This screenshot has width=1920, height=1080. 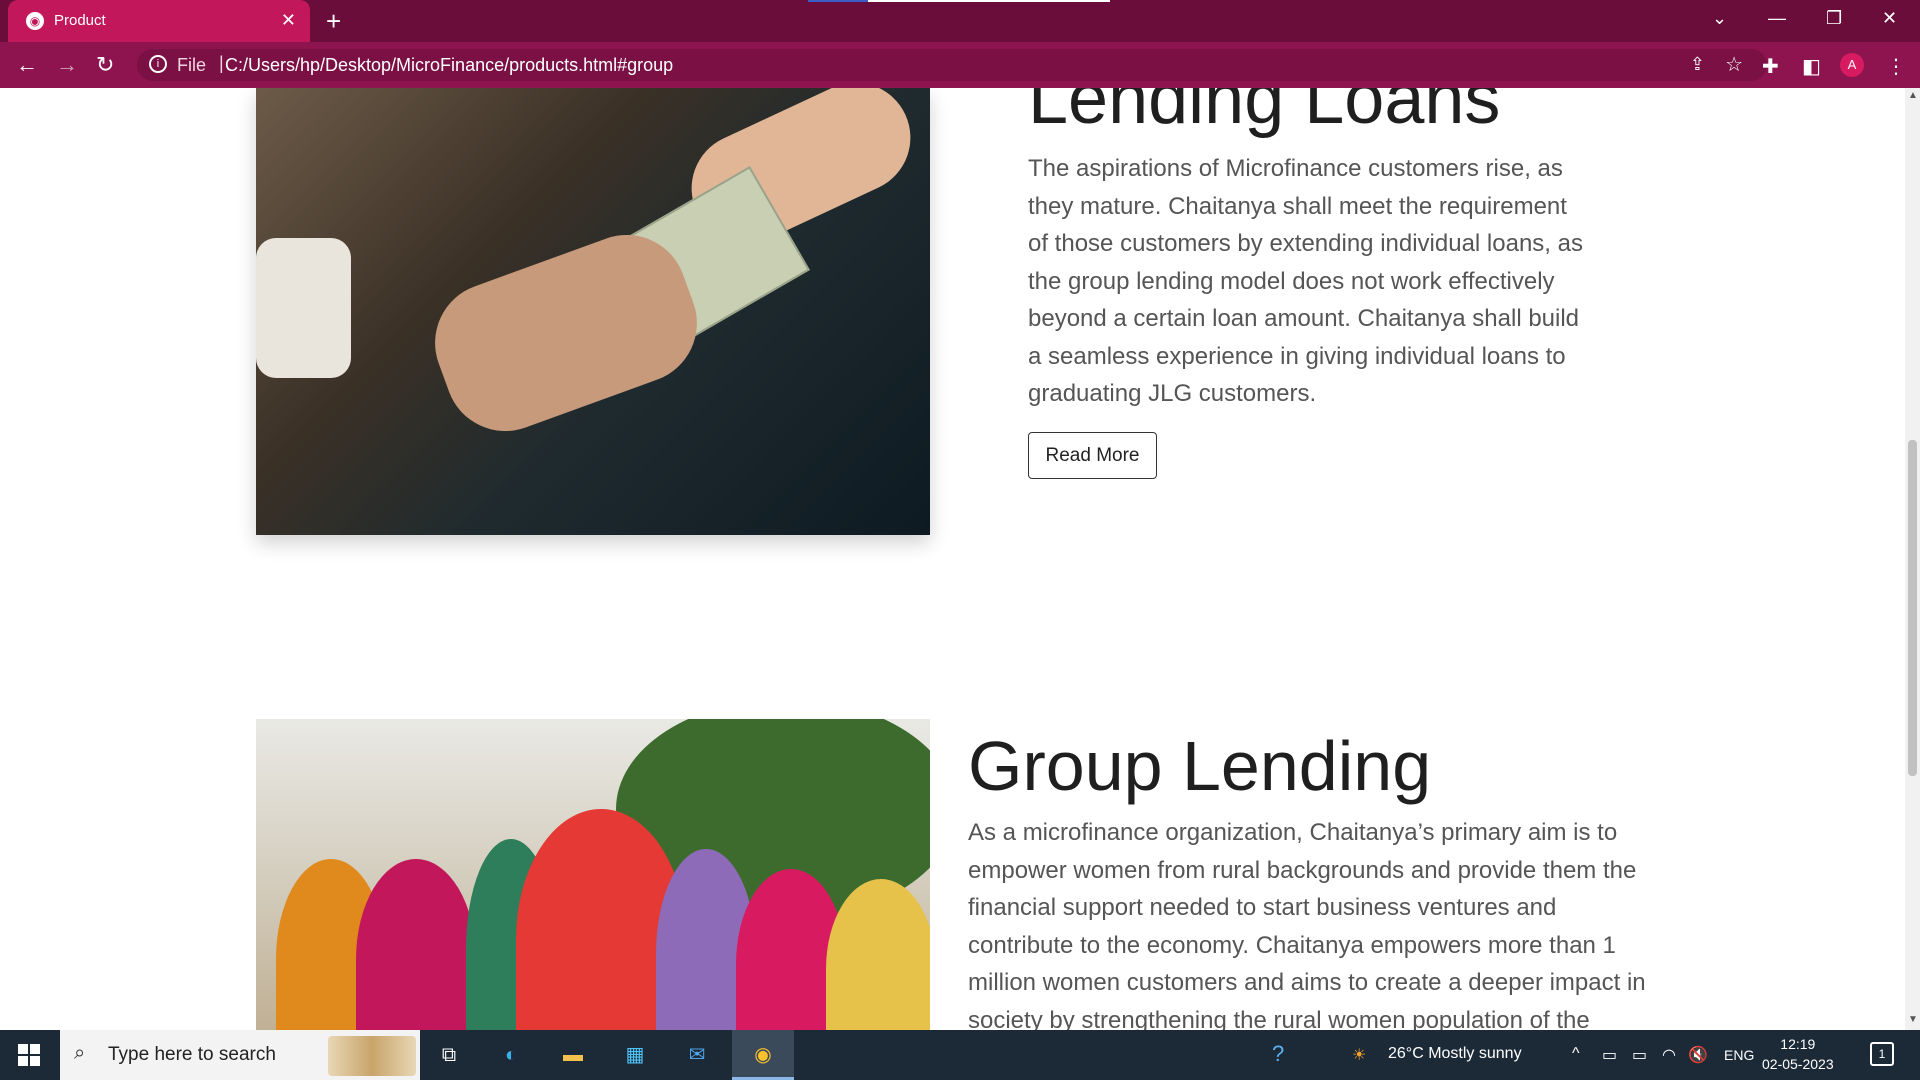 What do you see at coordinates (105, 65) in the screenshot?
I see `reload-icon: ↻` at bounding box center [105, 65].